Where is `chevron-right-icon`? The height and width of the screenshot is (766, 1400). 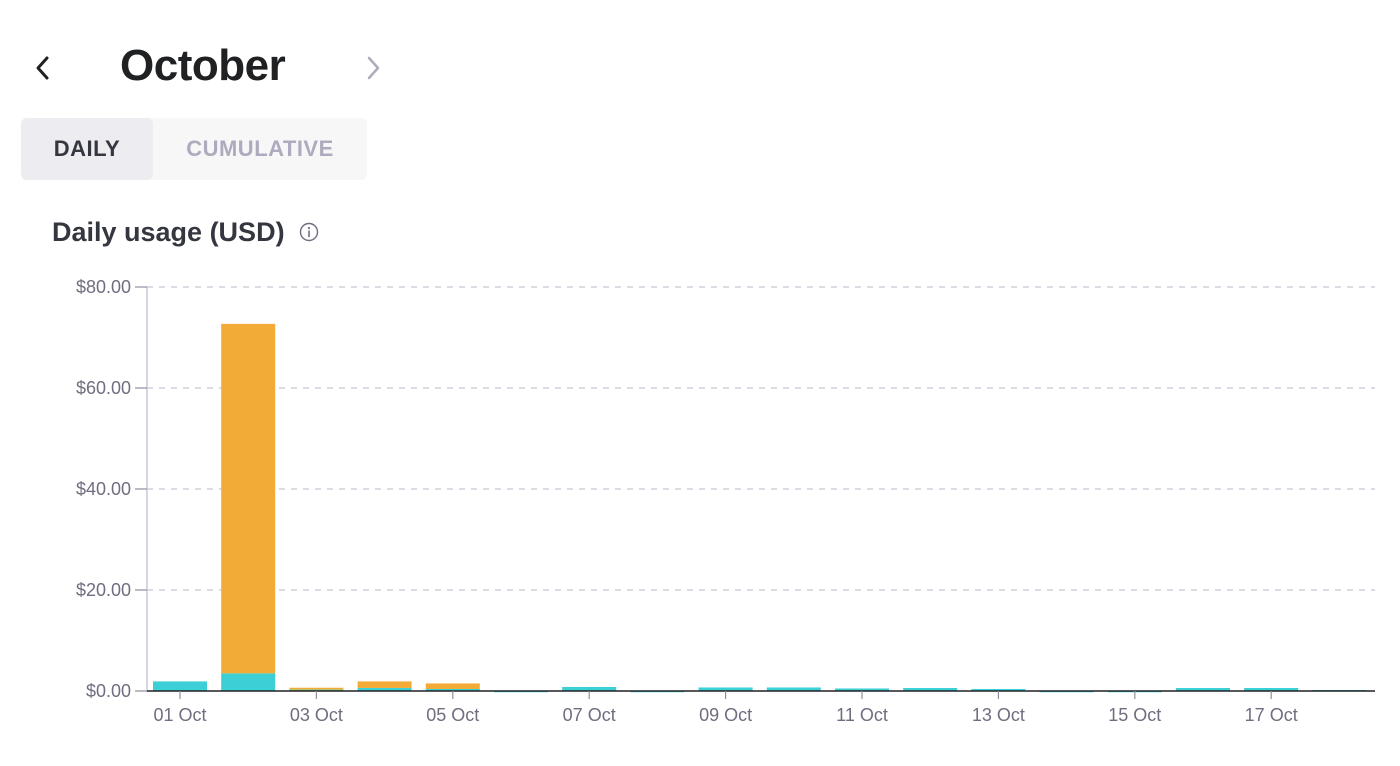 chevron-right-icon is located at coordinates (373, 68).